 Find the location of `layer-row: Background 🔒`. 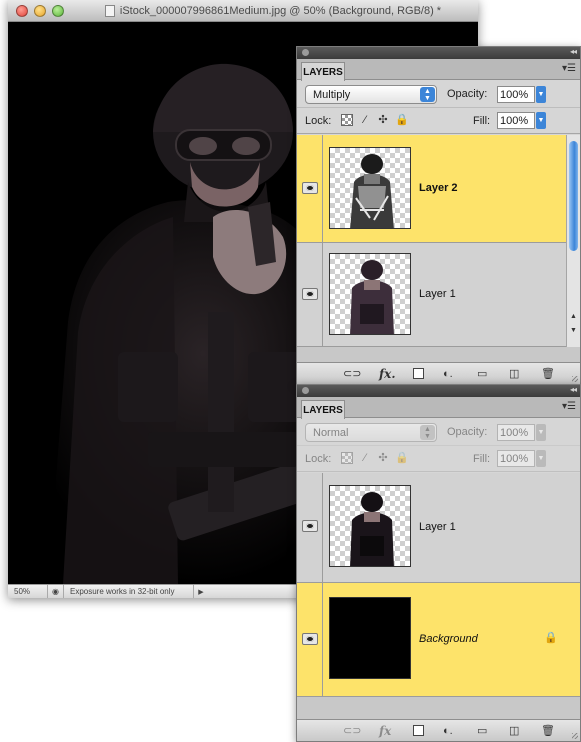

layer-row: Background 🔒 is located at coordinates (438, 640).